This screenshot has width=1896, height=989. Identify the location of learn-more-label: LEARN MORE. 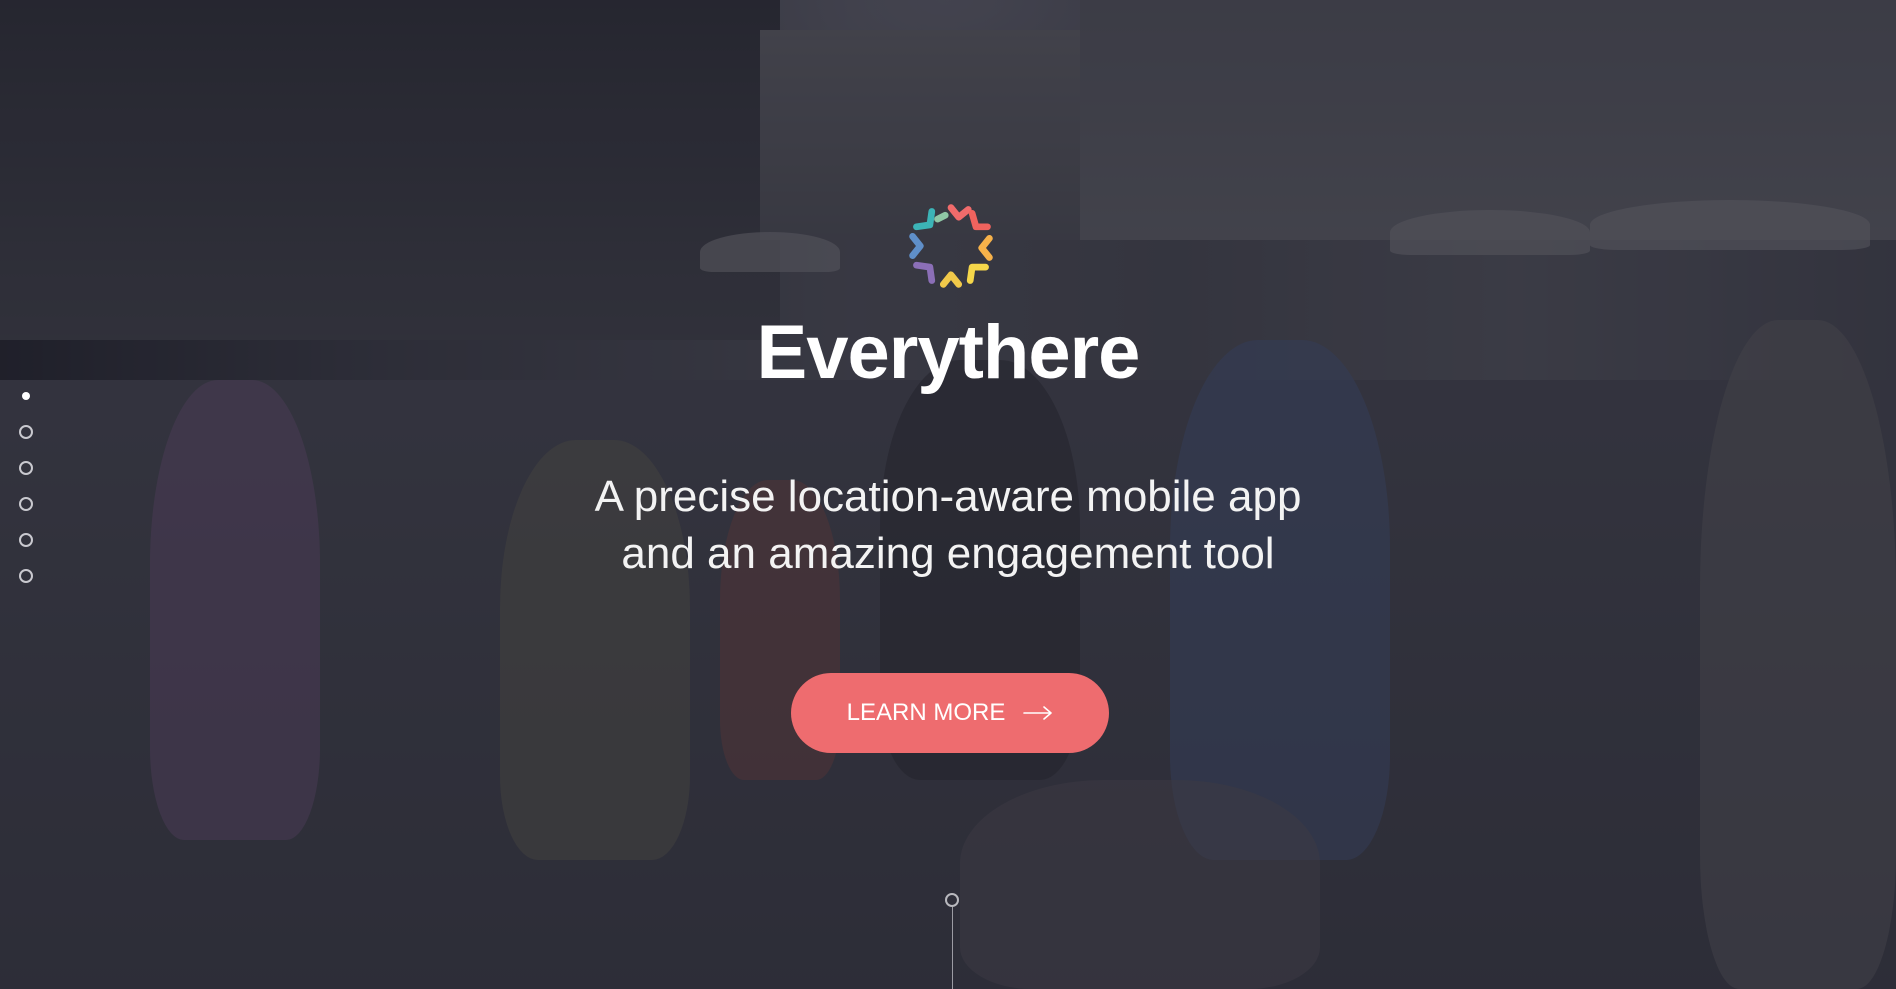
(926, 712).